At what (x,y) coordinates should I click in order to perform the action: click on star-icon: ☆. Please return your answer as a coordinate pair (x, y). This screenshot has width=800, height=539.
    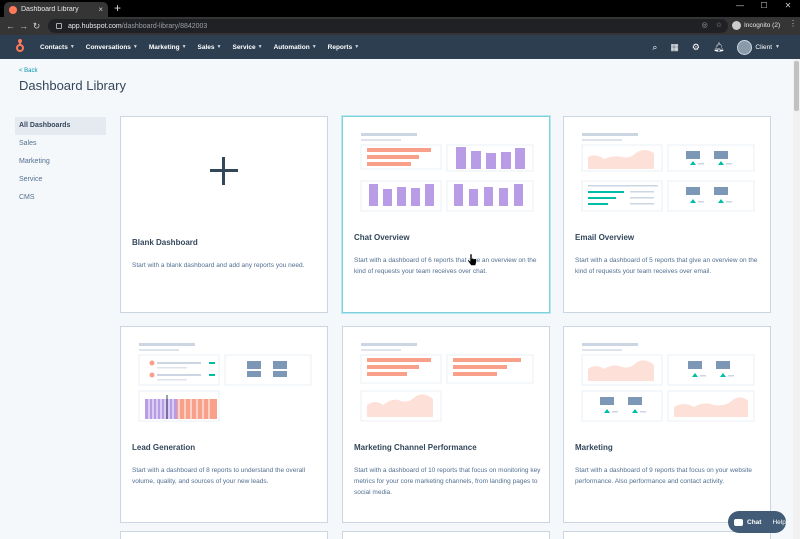
    Looking at the image, I should click on (719, 25).